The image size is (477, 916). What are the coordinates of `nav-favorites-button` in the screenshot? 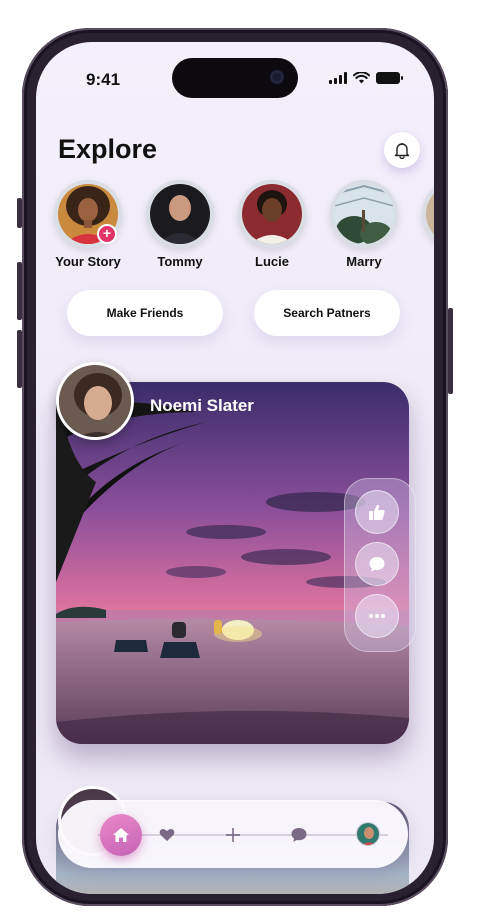 It's located at (167, 835).